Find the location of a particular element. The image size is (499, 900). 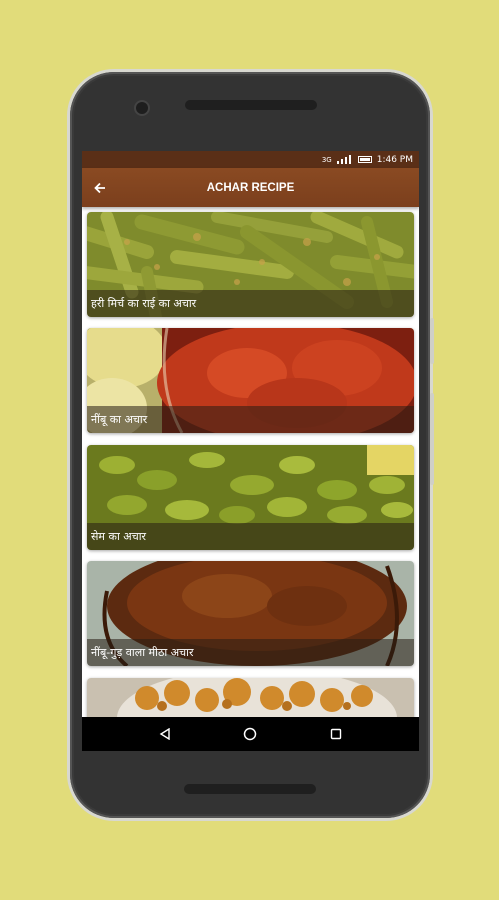

recipe-card: नींबू-गुड़ वाला मीठा अचार is located at coordinates (250, 613).